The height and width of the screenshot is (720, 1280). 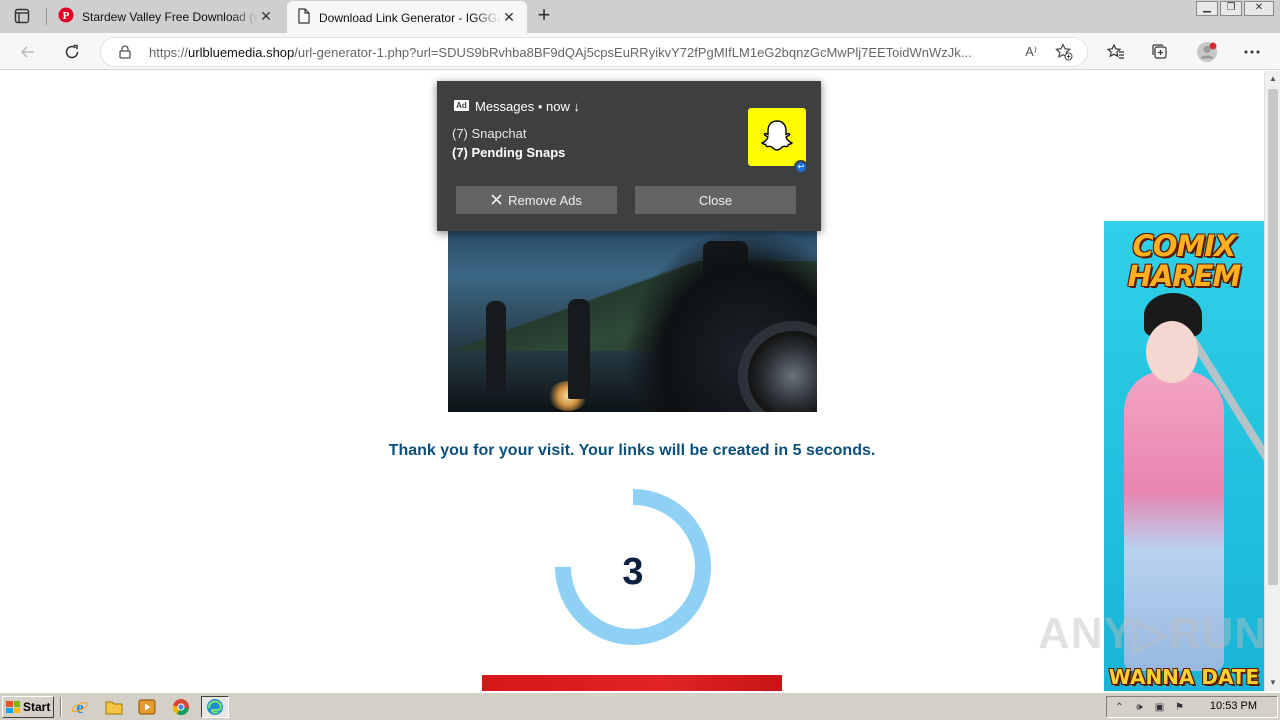 What do you see at coordinates (169, 52) in the screenshot?
I see `url-scheme: https://` at bounding box center [169, 52].